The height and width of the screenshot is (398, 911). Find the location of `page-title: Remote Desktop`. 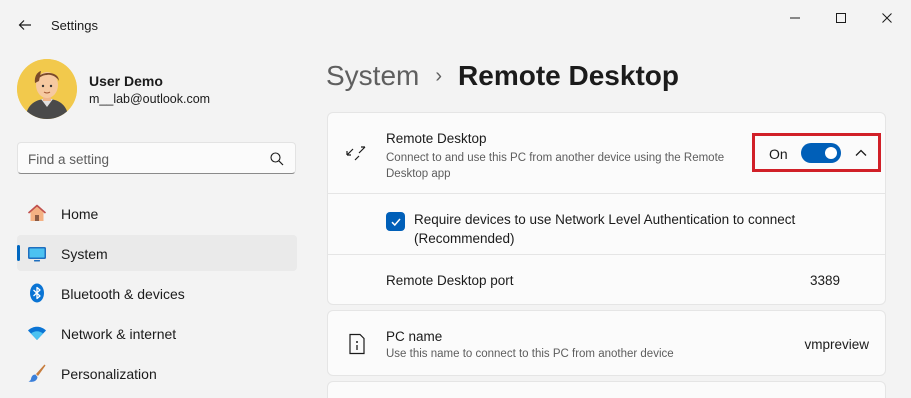

page-title: Remote Desktop is located at coordinates (568, 75).